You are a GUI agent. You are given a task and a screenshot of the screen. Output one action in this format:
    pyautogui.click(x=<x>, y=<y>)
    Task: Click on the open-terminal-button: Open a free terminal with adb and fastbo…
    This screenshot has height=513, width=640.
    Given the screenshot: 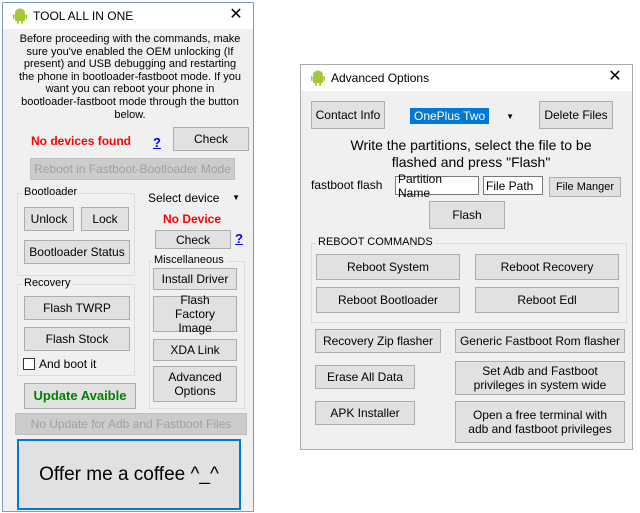 What is the action you would take?
    pyautogui.click(x=540, y=422)
    